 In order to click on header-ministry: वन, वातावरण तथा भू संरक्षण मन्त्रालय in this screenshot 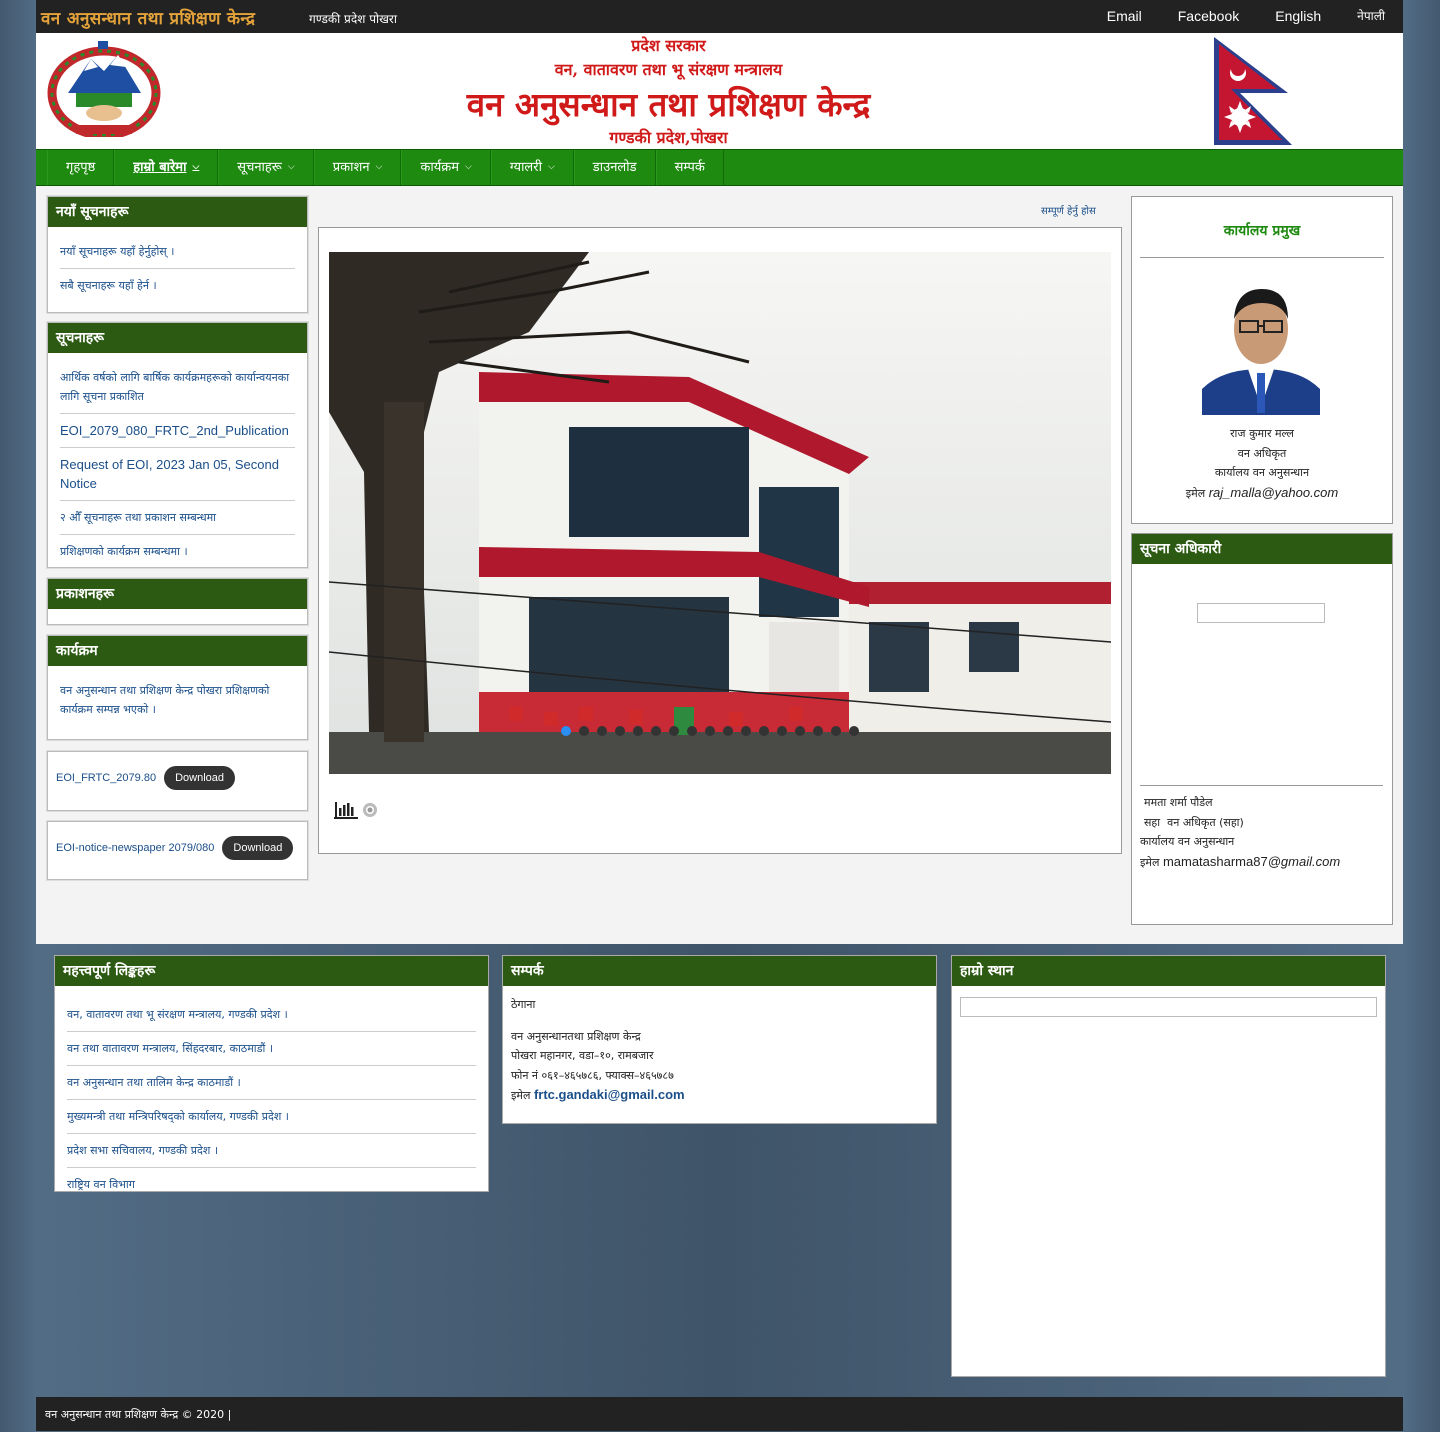, I will do `click(668, 69)`.